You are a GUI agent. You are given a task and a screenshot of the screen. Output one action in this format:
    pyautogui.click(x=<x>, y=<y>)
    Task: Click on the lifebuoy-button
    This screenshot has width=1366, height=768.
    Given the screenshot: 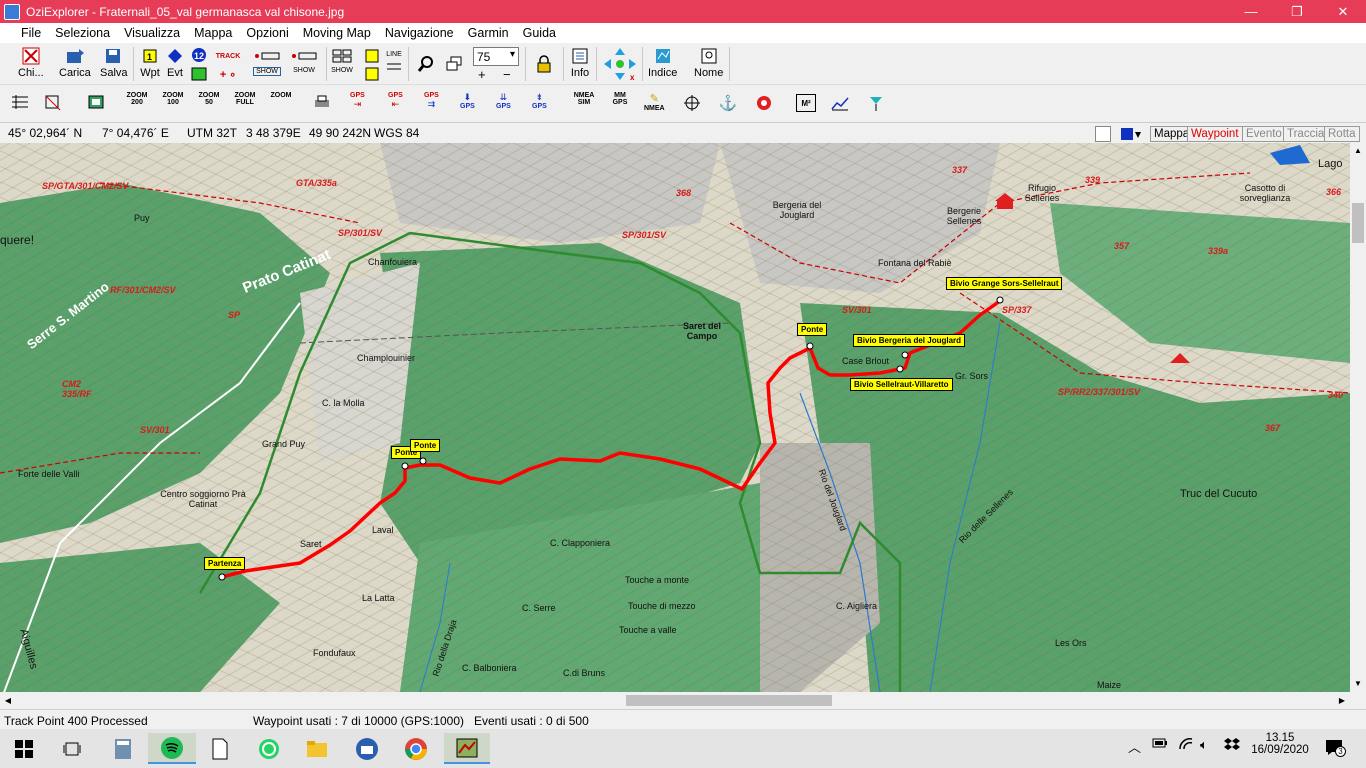 What is the action you would take?
    pyautogui.click(x=764, y=103)
    